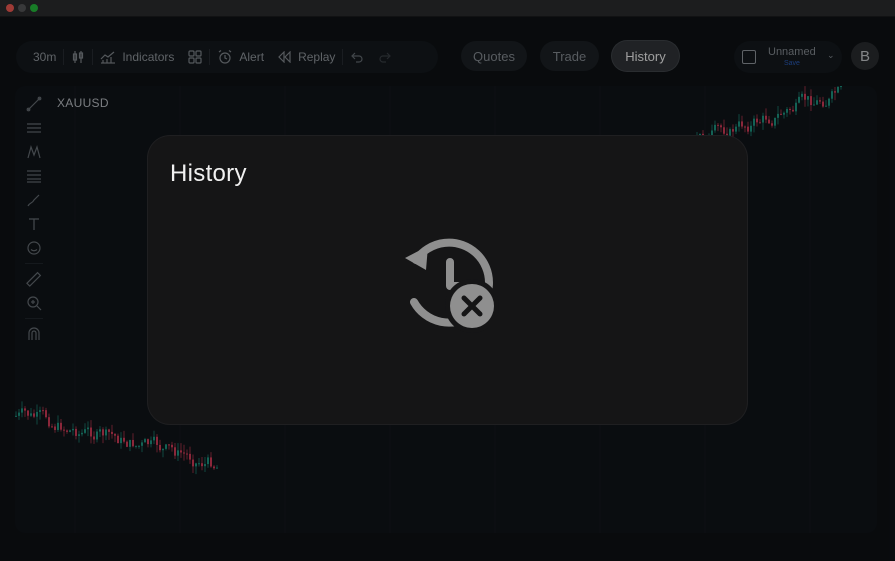  Describe the element at coordinates (208, 173) in the screenshot. I see `dialog-title: History` at that location.